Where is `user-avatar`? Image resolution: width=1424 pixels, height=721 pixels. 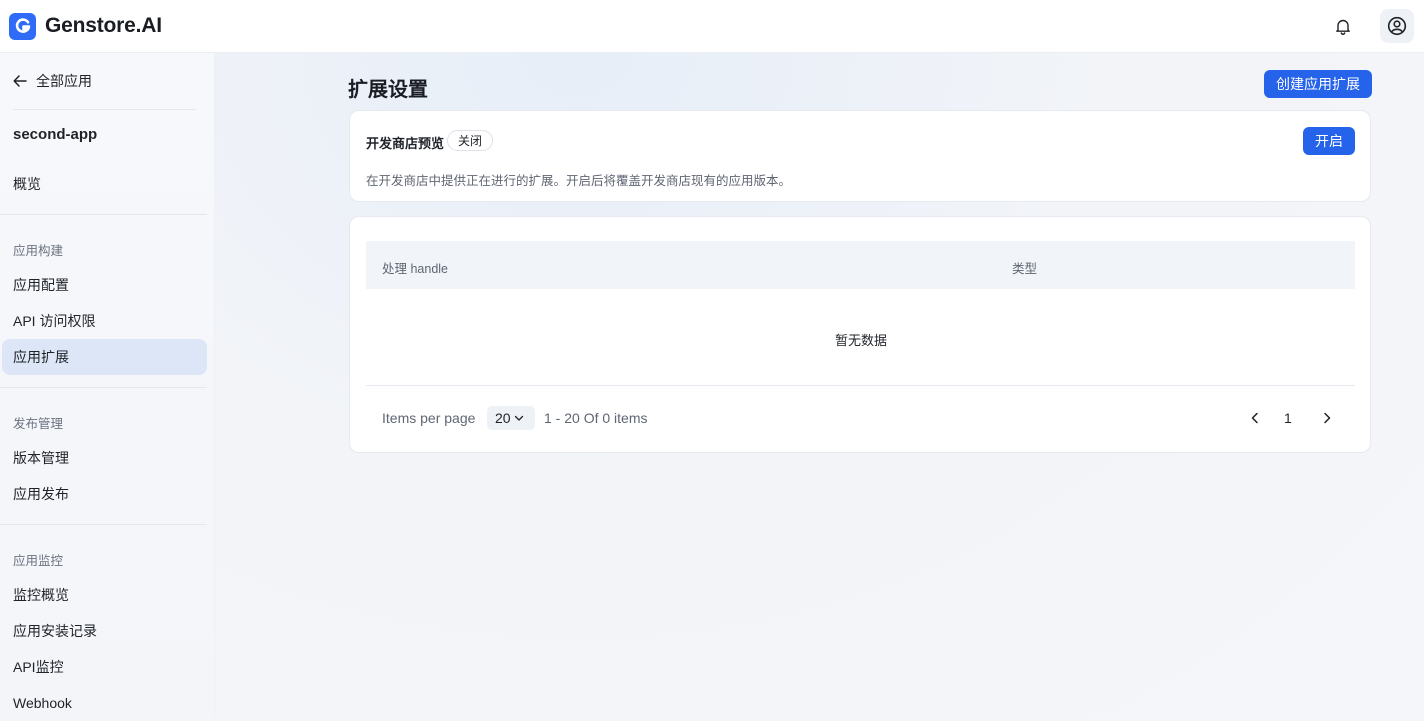
user-avatar is located at coordinates (1397, 26).